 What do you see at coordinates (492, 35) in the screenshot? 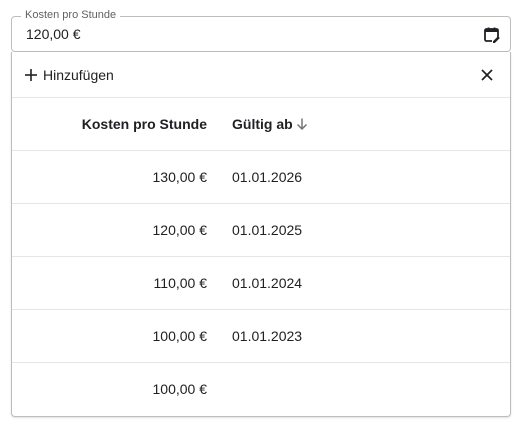
I see `calendar-edit-icon` at bounding box center [492, 35].